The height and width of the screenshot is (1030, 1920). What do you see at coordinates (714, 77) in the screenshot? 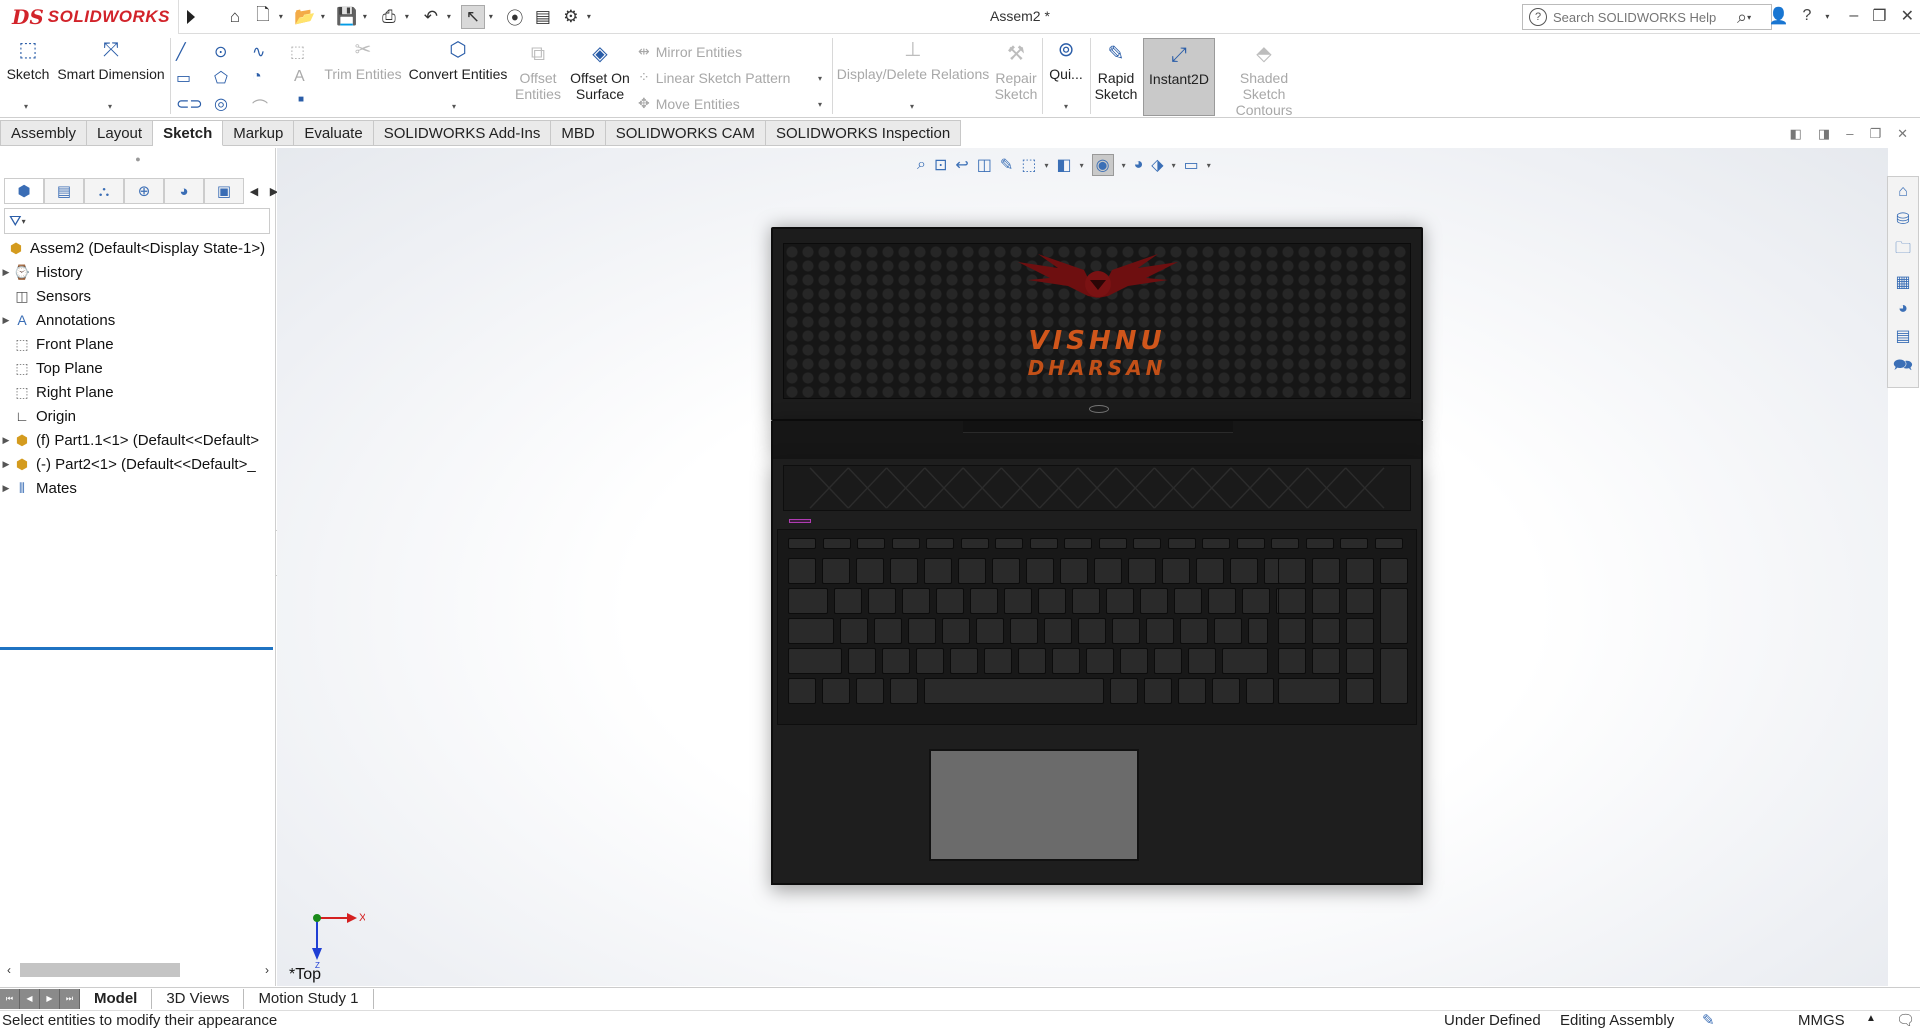
I see `linear-sketch-pattern-button: ⁘ Linear Sketch Pattern` at bounding box center [714, 77].